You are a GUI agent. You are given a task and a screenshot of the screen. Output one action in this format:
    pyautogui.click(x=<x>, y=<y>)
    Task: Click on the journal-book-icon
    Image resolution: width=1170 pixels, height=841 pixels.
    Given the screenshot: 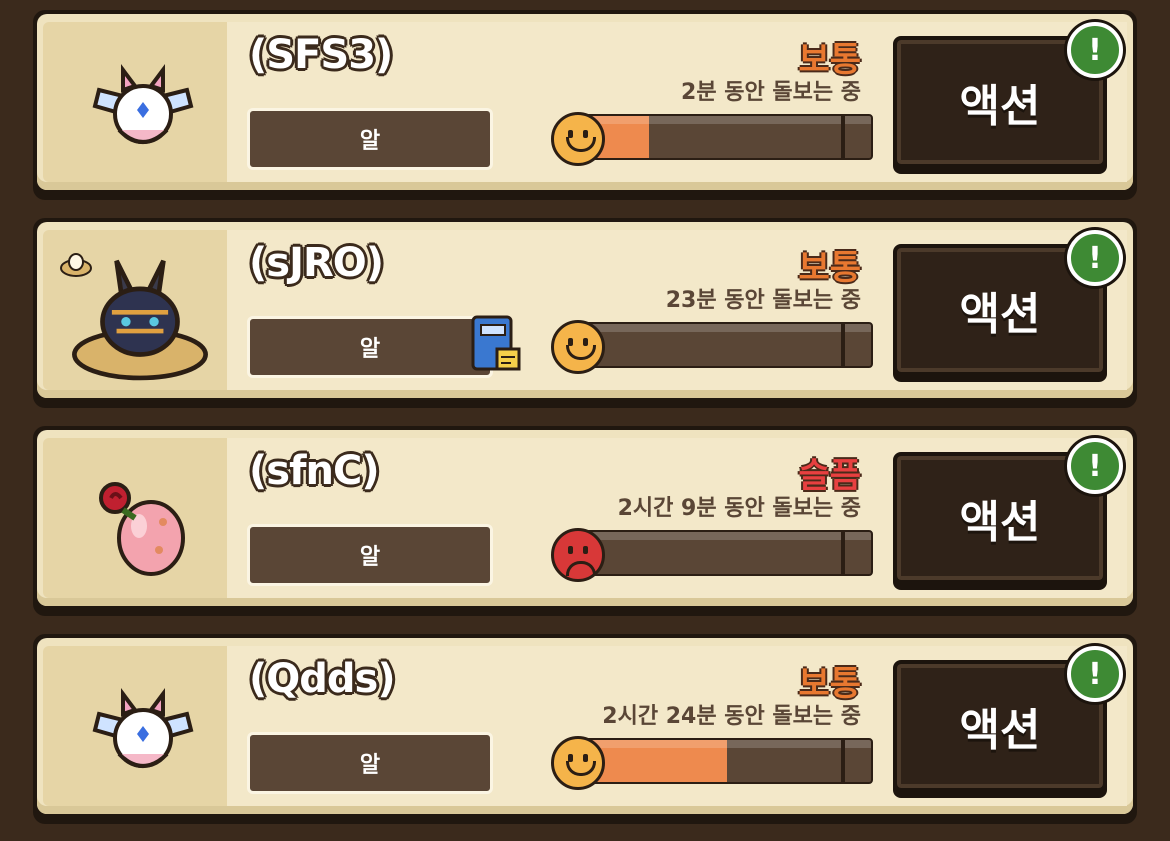 What is the action you would take?
    pyautogui.click(x=496, y=345)
    